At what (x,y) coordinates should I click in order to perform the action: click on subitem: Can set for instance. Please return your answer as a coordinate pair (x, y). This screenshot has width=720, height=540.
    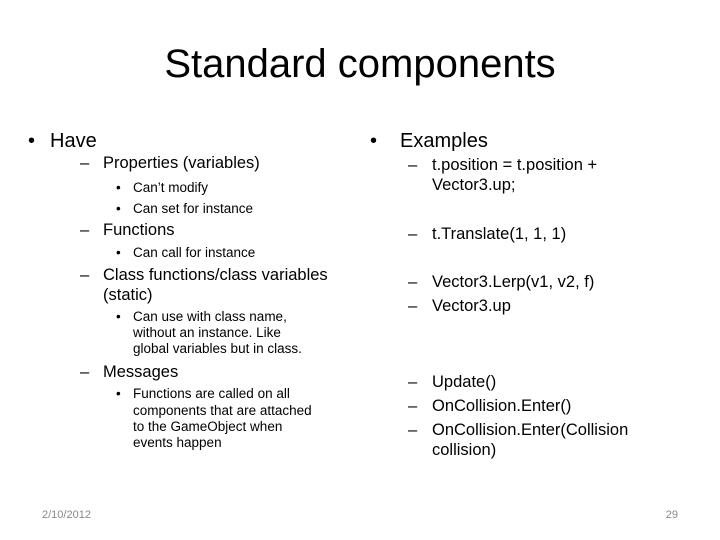
    Looking at the image, I should click on (193, 208).